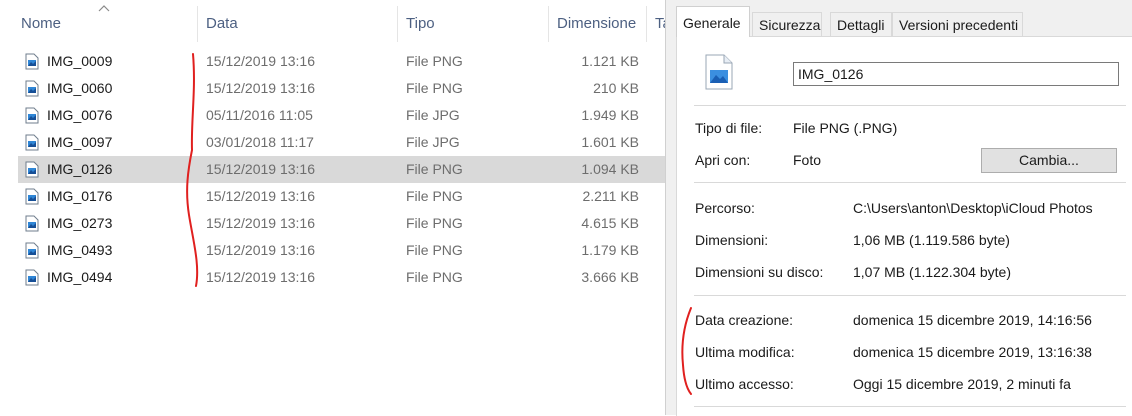 The height and width of the screenshot is (416, 1132). Describe the element at coordinates (341, 169) in the screenshot. I see `file-row: IMG_0126 15/12/2019 13:16 File PNG 1.094 KB` at that location.